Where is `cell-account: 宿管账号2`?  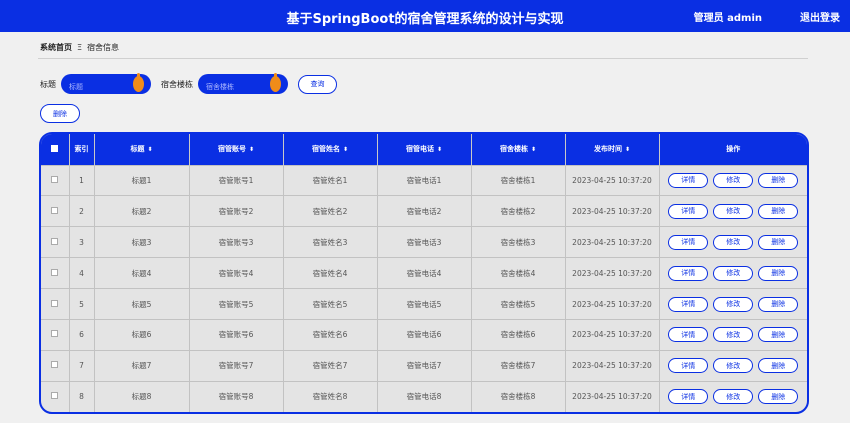
cell-account: 宿管账号2 is located at coordinates (236, 211).